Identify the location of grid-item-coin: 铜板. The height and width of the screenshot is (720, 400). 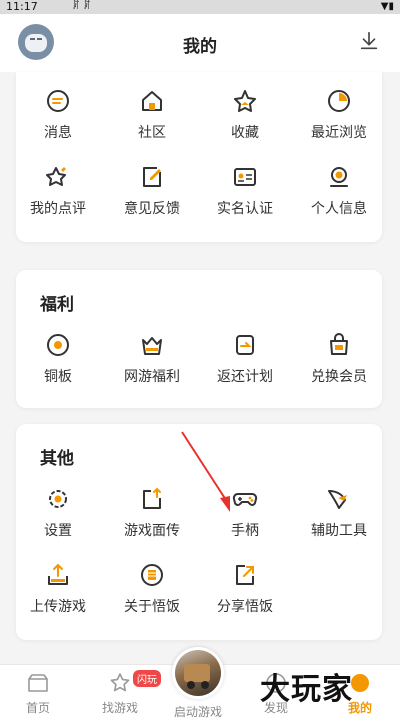
(58, 363).